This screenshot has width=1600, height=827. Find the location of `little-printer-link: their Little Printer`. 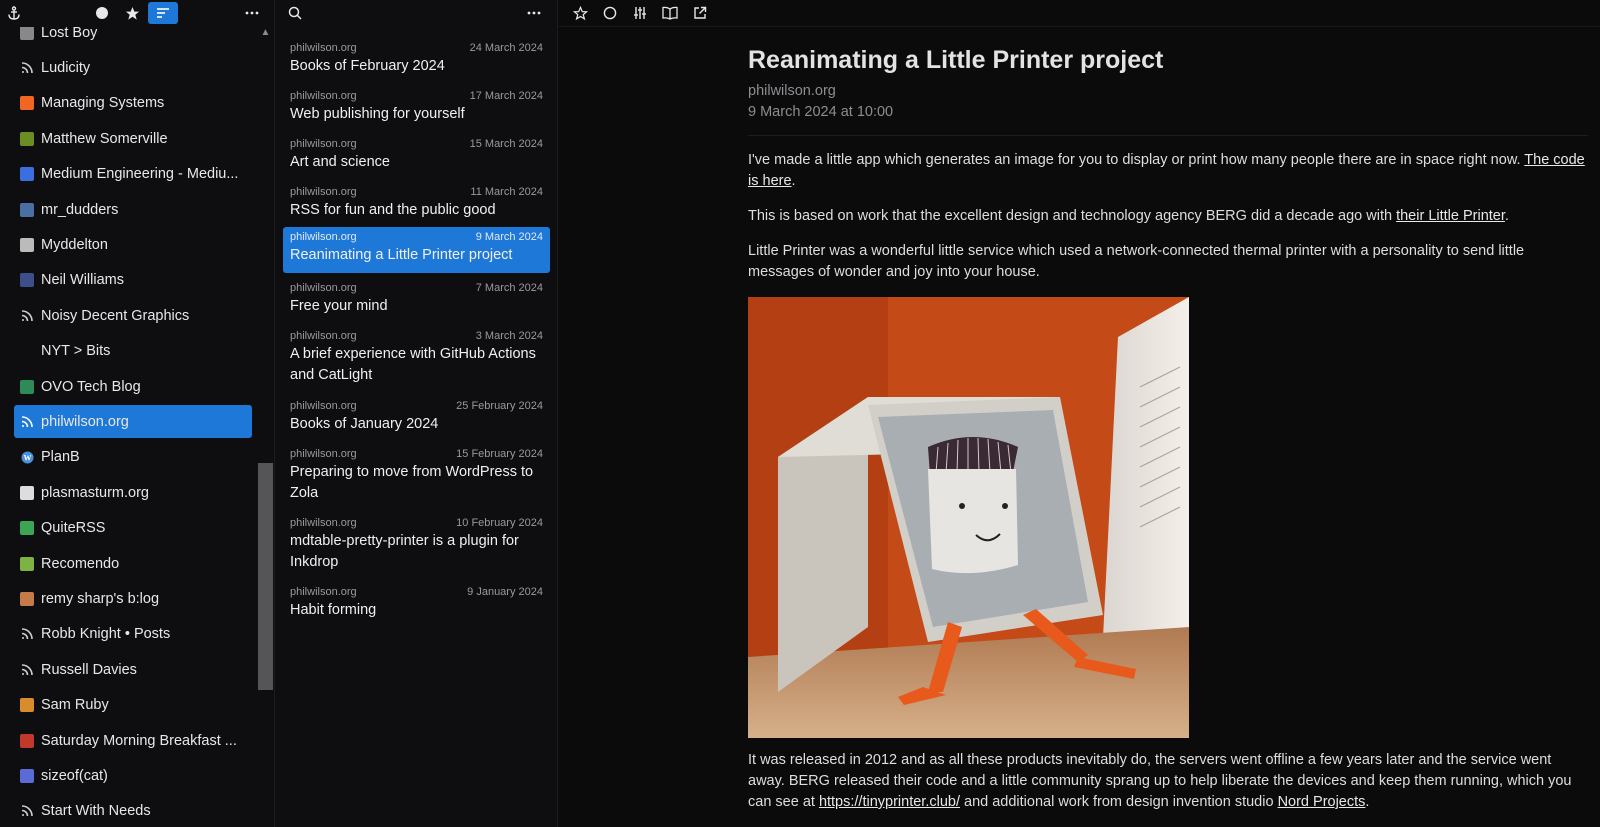

little-printer-link: their Little Printer is located at coordinates (1450, 216).